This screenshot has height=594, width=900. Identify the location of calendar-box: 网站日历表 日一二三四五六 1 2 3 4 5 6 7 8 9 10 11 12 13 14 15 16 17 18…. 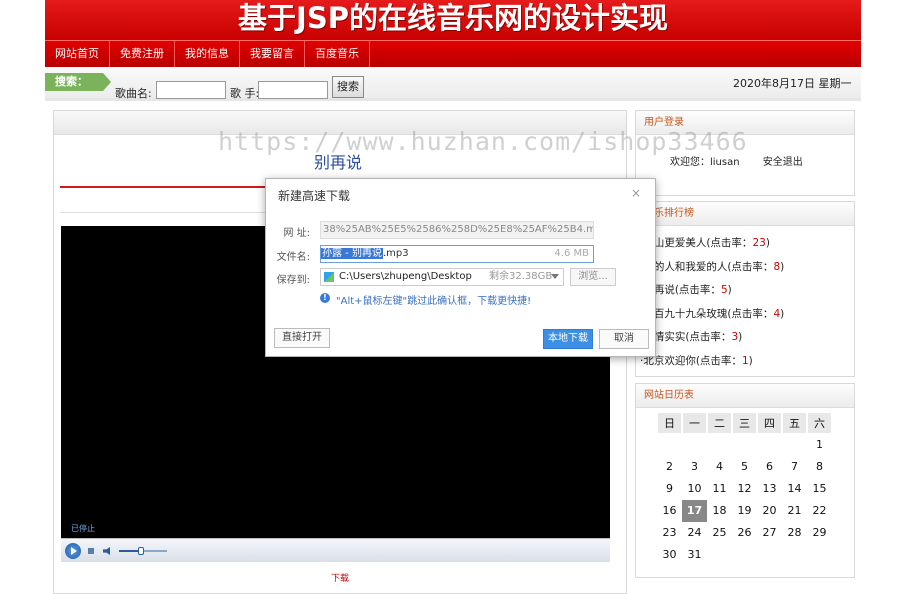
(745, 480).